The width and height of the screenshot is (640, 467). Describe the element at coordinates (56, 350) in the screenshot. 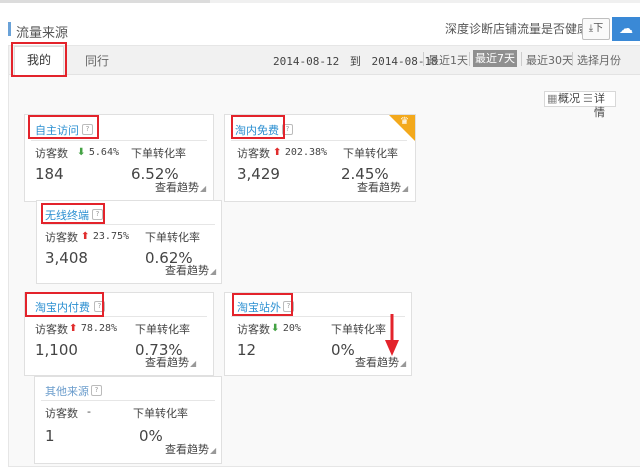

I see `visitors-value: 1,100` at that location.